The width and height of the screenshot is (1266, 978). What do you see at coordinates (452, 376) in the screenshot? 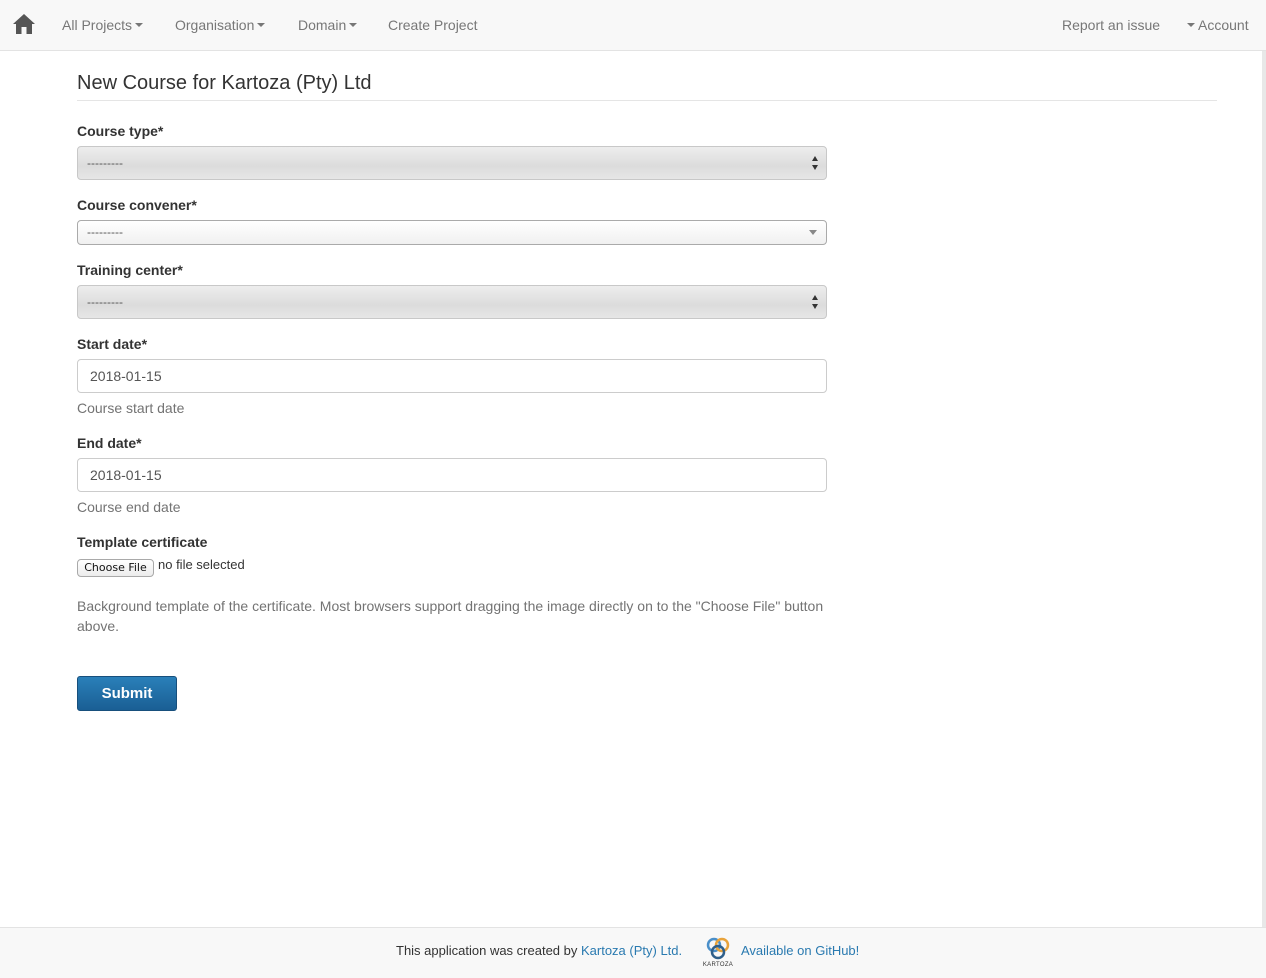
I see `start-date-input: 2018-01-15` at bounding box center [452, 376].